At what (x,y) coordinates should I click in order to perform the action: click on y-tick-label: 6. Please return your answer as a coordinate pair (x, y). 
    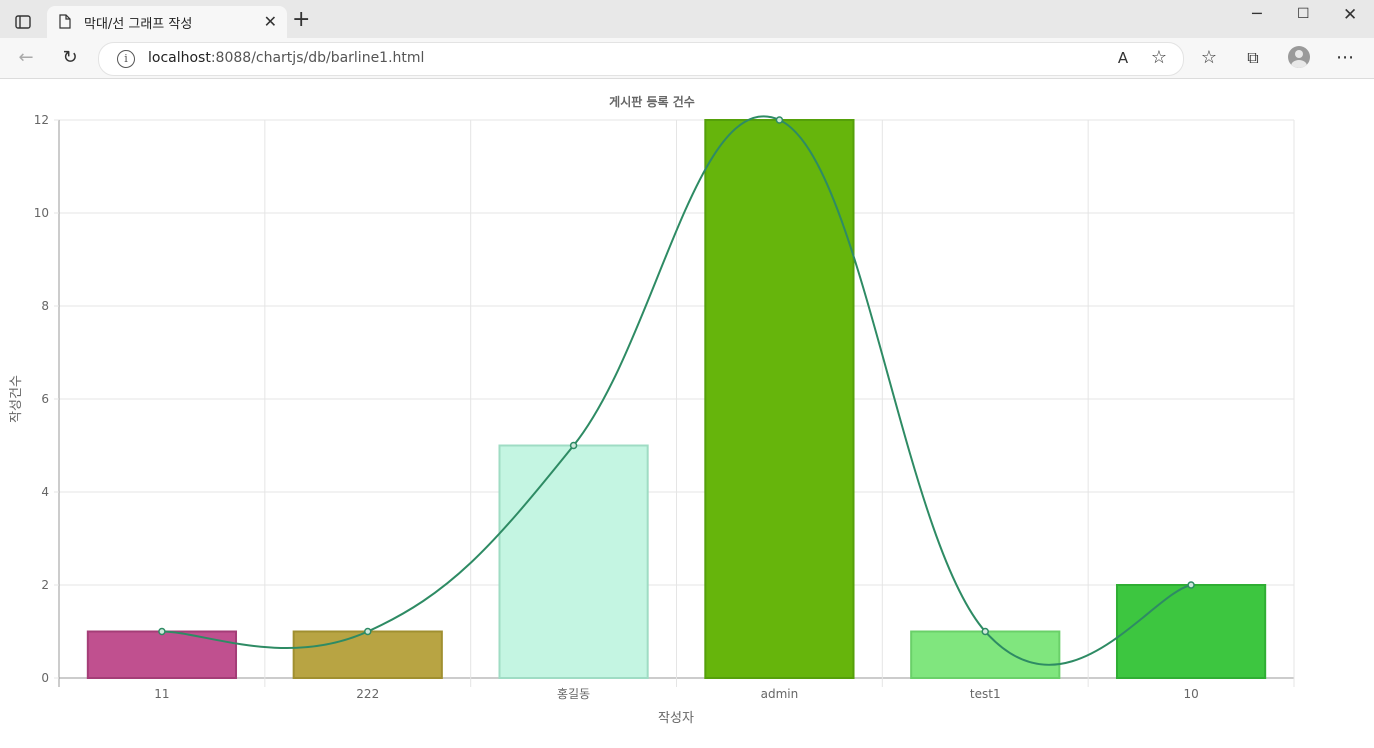
    Looking at the image, I should click on (45, 399).